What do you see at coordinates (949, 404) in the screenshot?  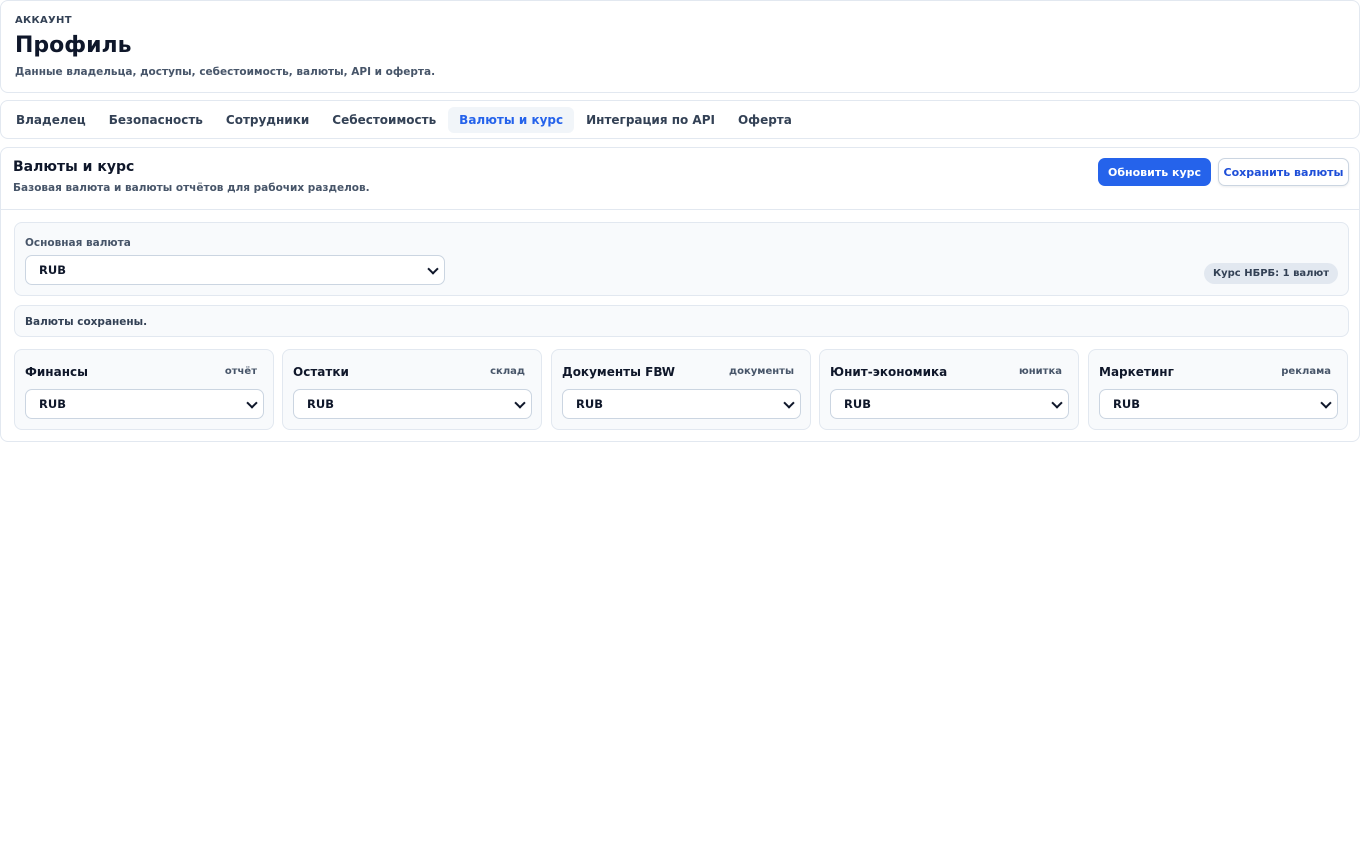 I see `unit-economics-currency-select: RUB` at bounding box center [949, 404].